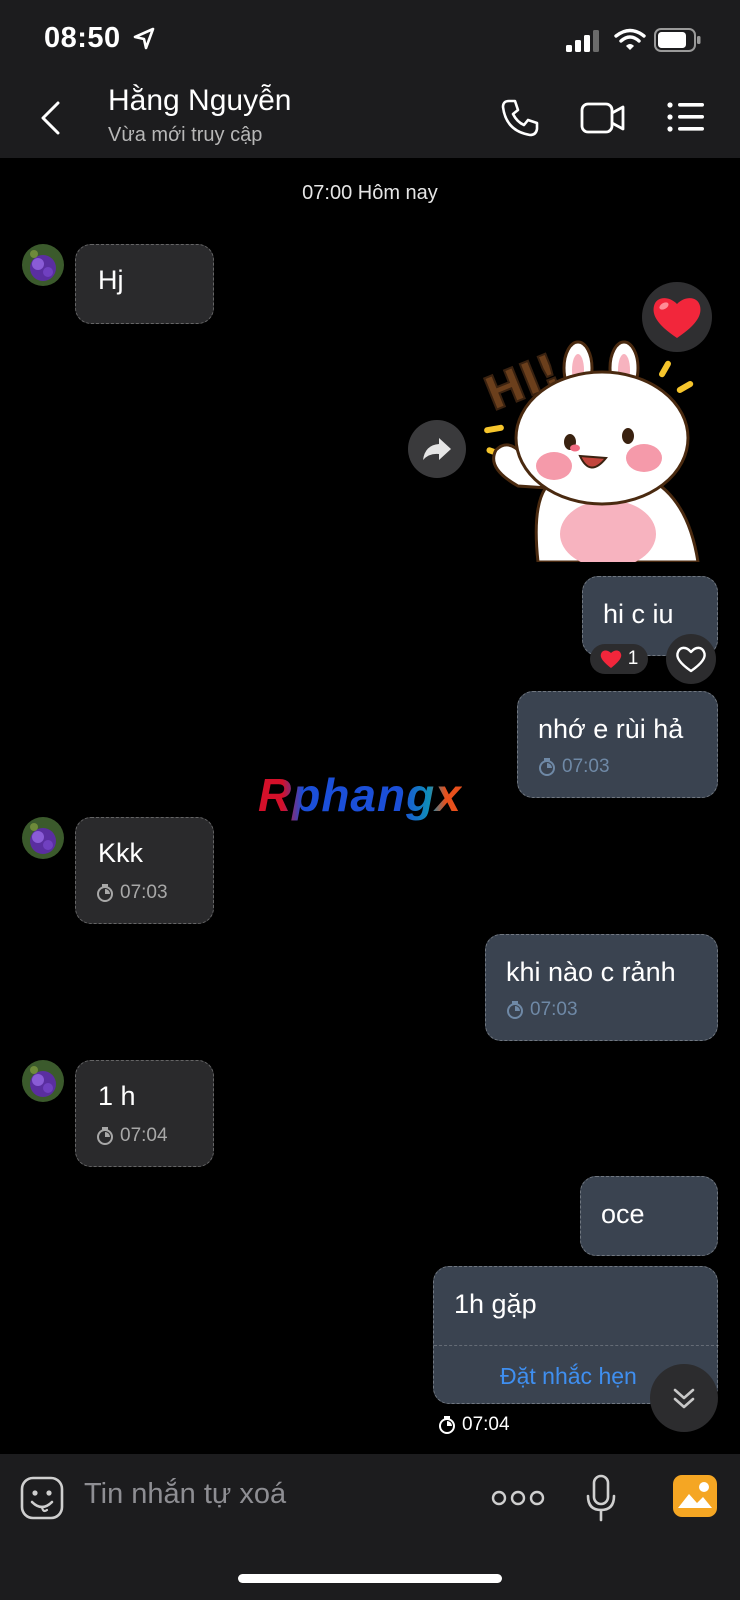  What do you see at coordinates (144, 870) in the screenshot?
I see `message-bubble: Kkk 07:03` at bounding box center [144, 870].